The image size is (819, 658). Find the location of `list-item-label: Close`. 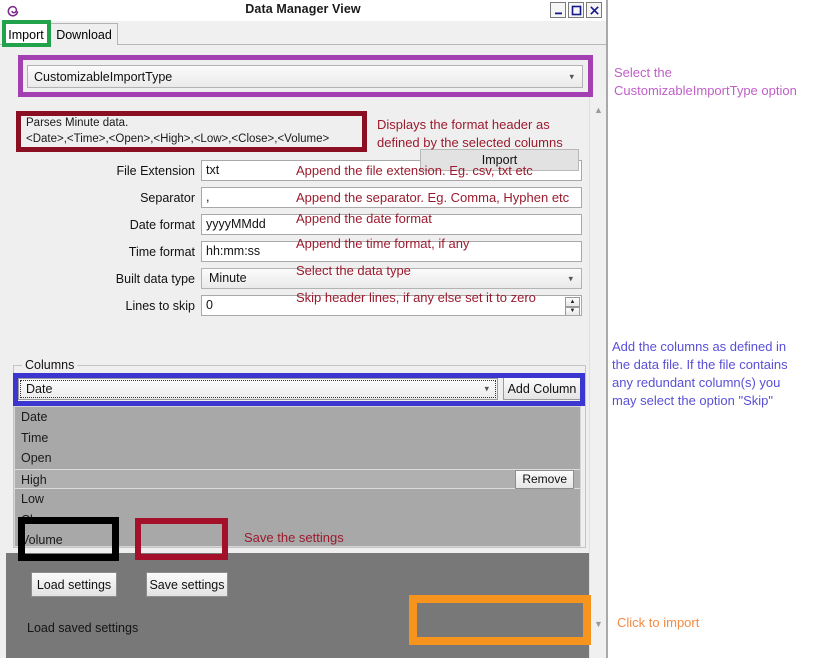

list-item-label: Close is located at coordinates (37, 519).